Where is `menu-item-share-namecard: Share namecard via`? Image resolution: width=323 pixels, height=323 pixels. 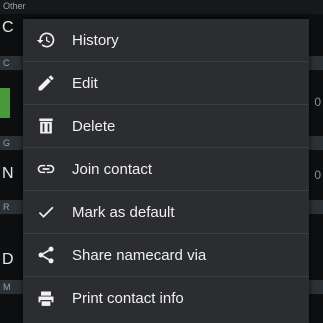
menu-item-share-namecard: Share namecard via is located at coordinates (166, 255).